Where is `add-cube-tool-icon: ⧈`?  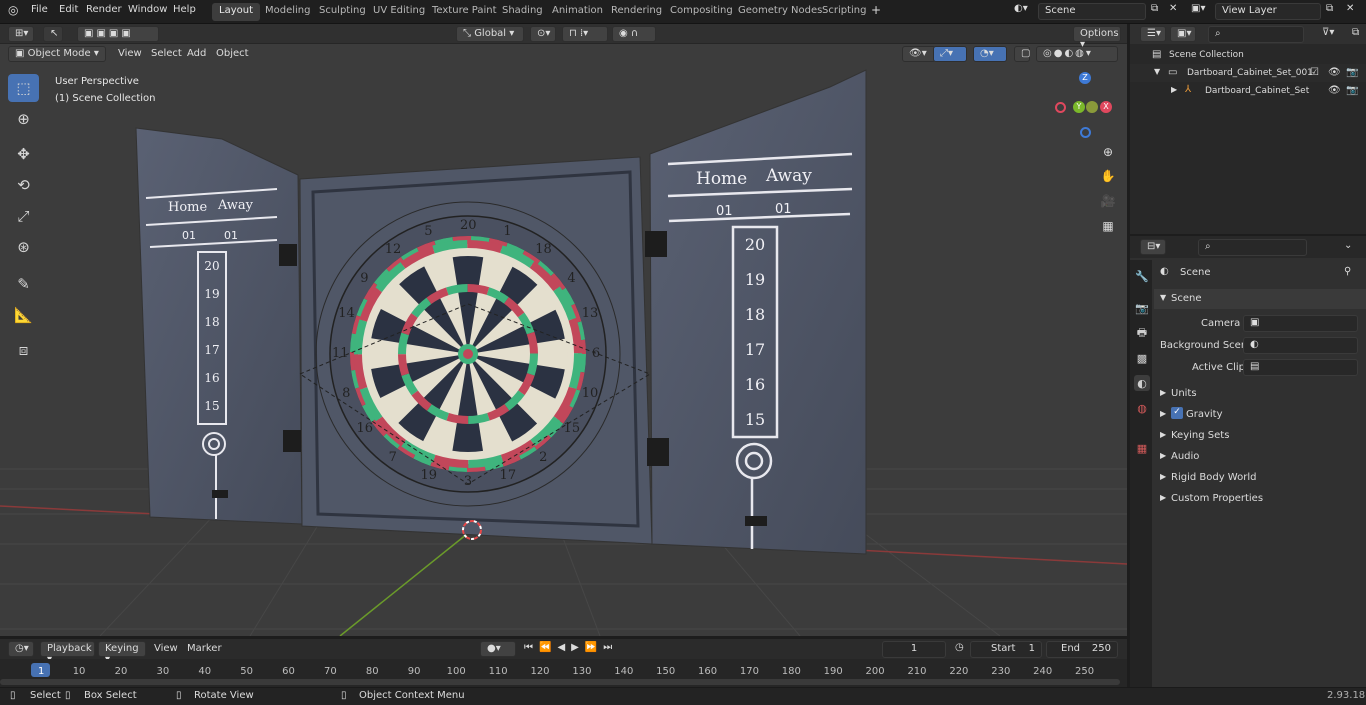 add-cube-tool-icon: ⧈ is located at coordinates (23, 350).